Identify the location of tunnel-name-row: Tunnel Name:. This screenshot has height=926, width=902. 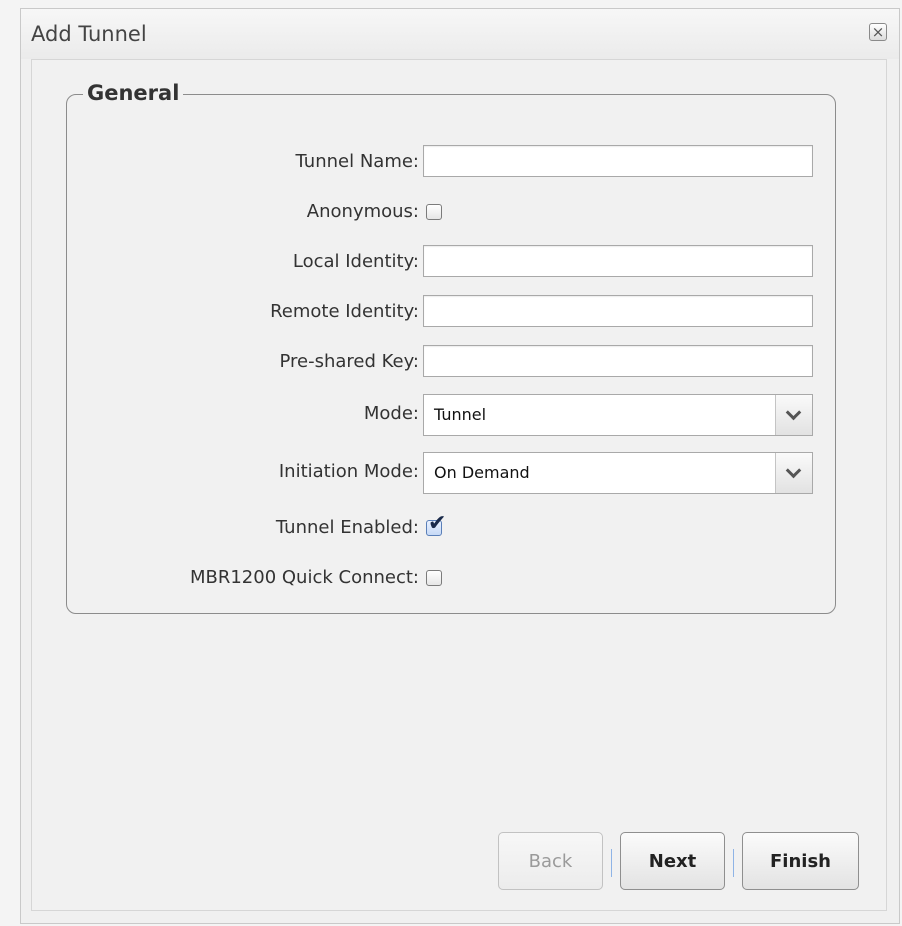
(452, 162).